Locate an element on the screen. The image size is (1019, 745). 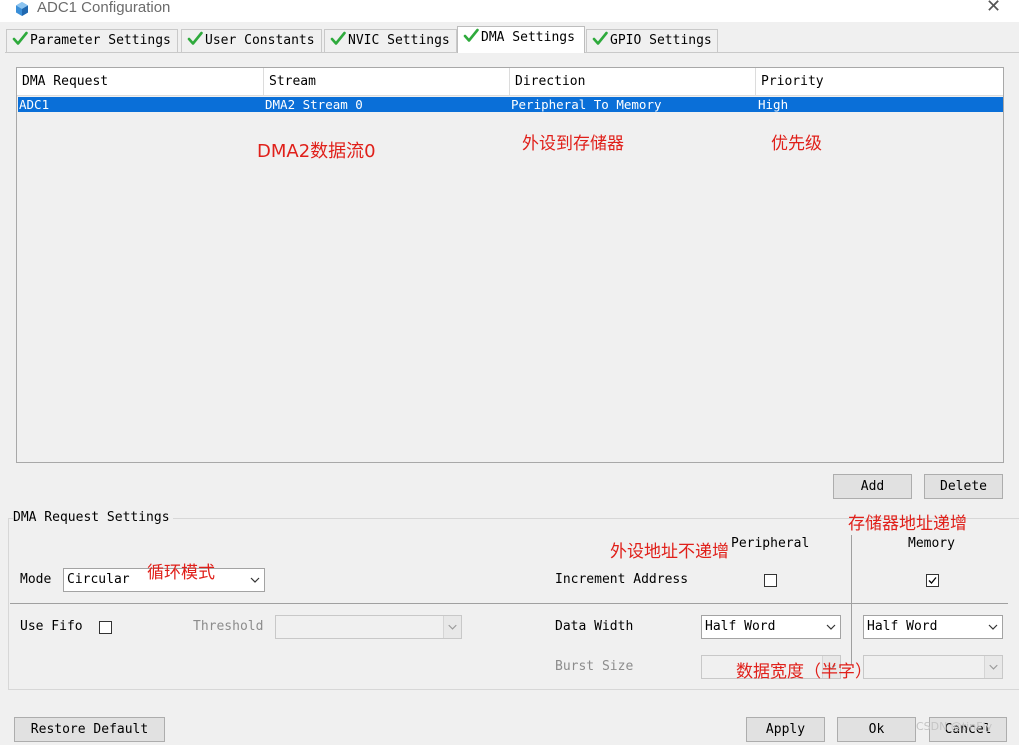
mode-select-value: Circular is located at coordinates (98, 579).